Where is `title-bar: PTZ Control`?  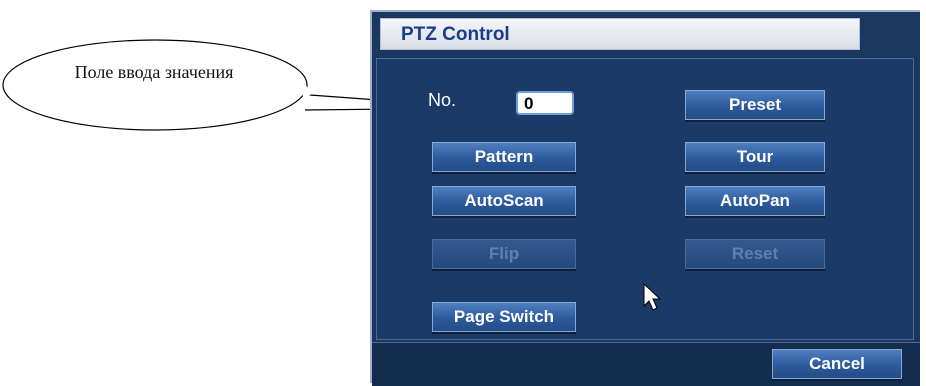 title-bar: PTZ Control is located at coordinates (620, 34).